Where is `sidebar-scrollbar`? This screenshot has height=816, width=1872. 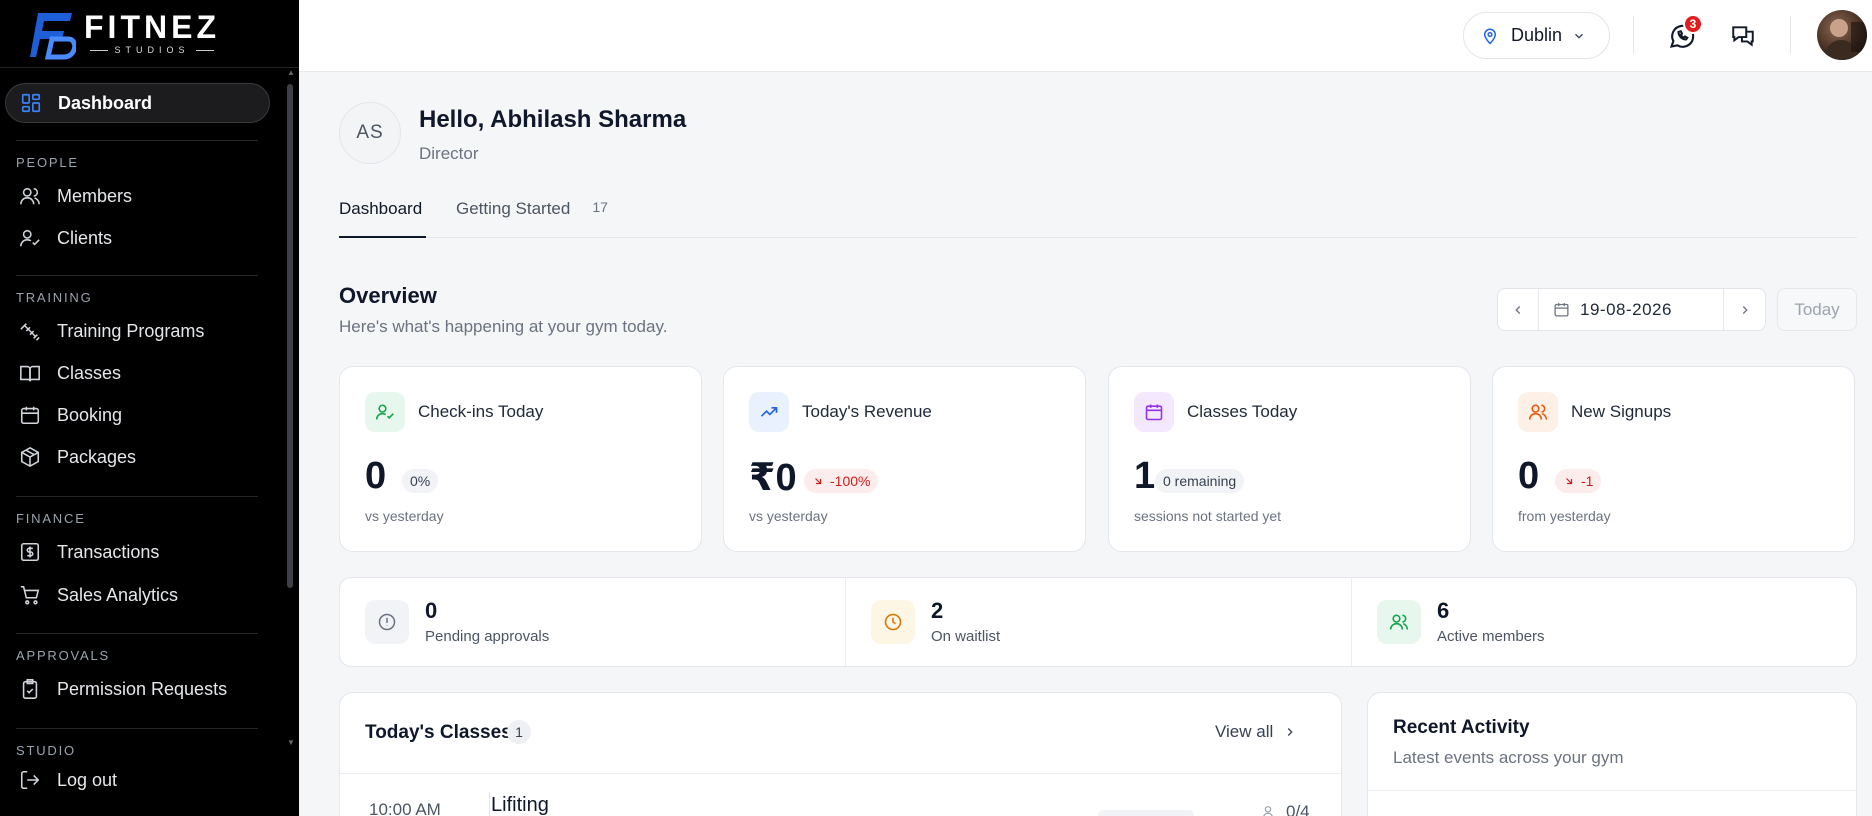
sidebar-scrollbar is located at coordinates (290, 336).